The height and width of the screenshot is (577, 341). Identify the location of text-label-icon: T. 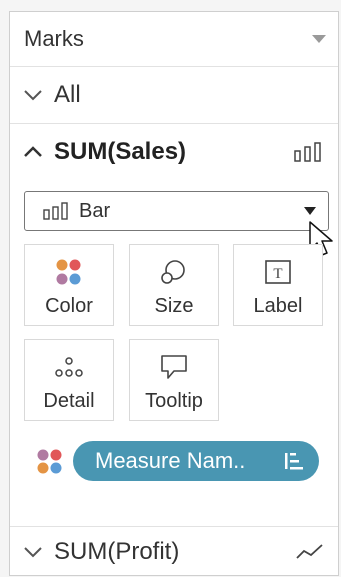
(278, 272).